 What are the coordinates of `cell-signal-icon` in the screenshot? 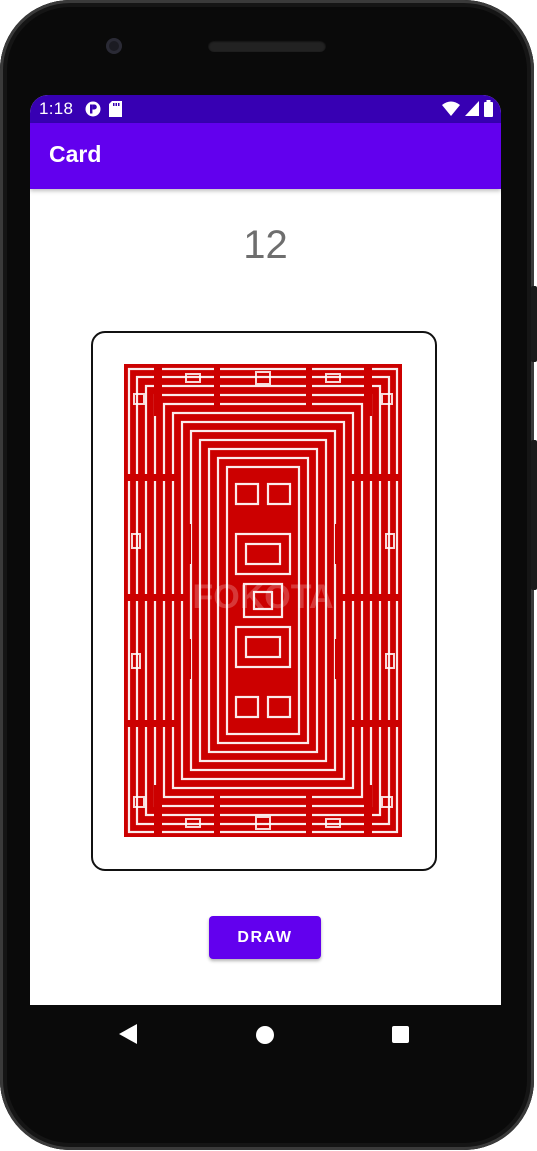 It's located at (472, 108).